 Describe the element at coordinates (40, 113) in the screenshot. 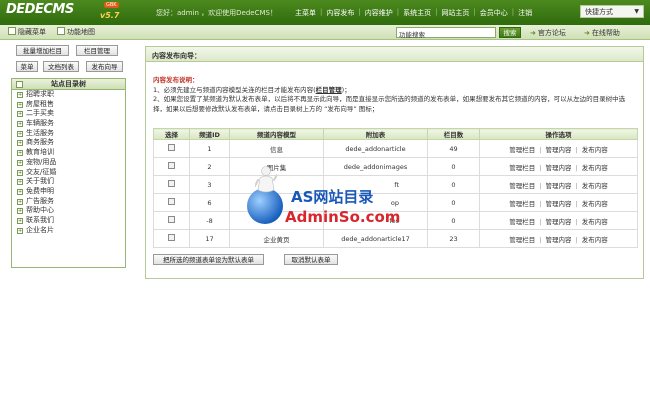

I see `tree-item-label: 二手买卖` at that location.